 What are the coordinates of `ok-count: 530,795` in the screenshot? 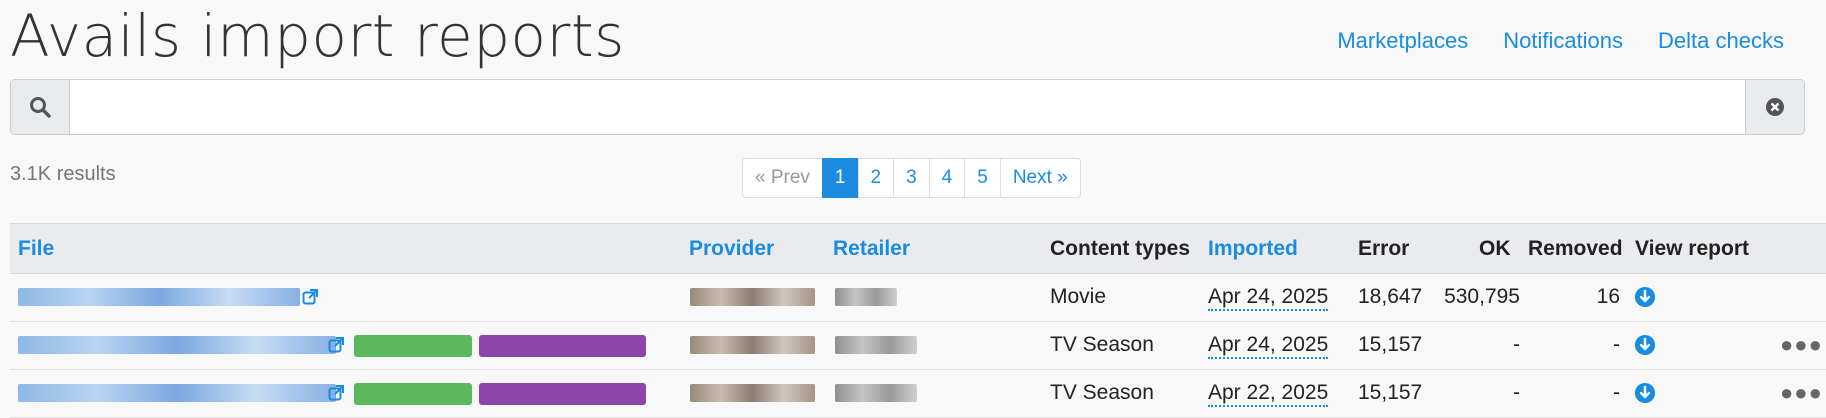 It's located at (1482, 296).